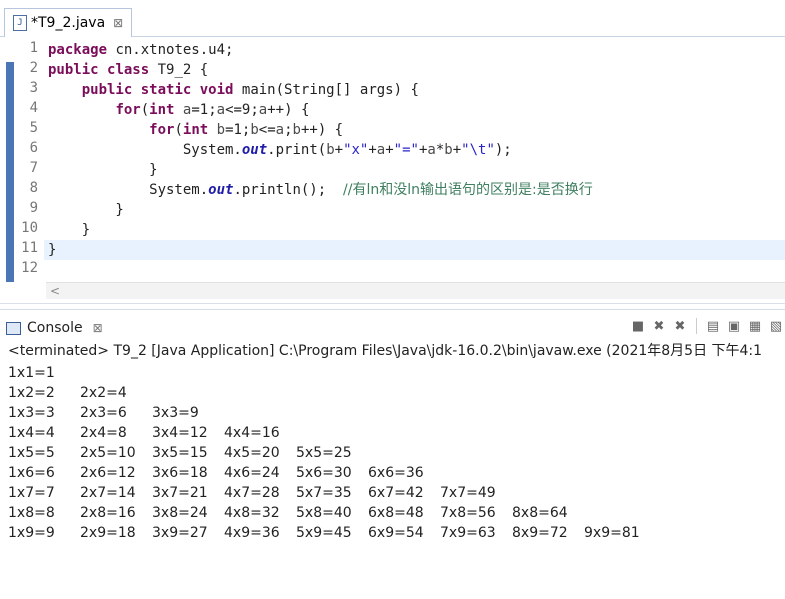  What do you see at coordinates (33, 68) in the screenshot?
I see `line-number: 2` at bounding box center [33, 68].